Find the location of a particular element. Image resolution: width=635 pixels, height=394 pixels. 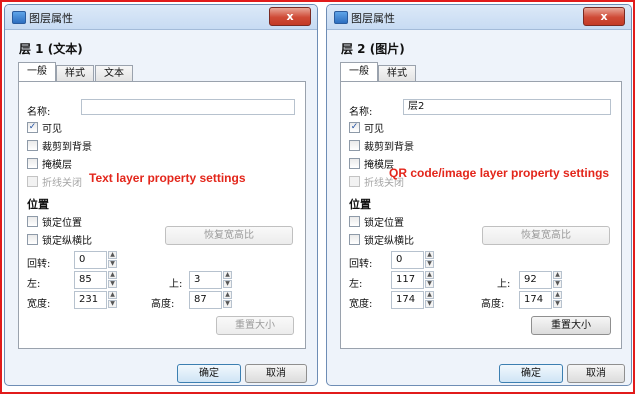

close-polyline-label: 折线关闭 is located at coordinates (62, 183).